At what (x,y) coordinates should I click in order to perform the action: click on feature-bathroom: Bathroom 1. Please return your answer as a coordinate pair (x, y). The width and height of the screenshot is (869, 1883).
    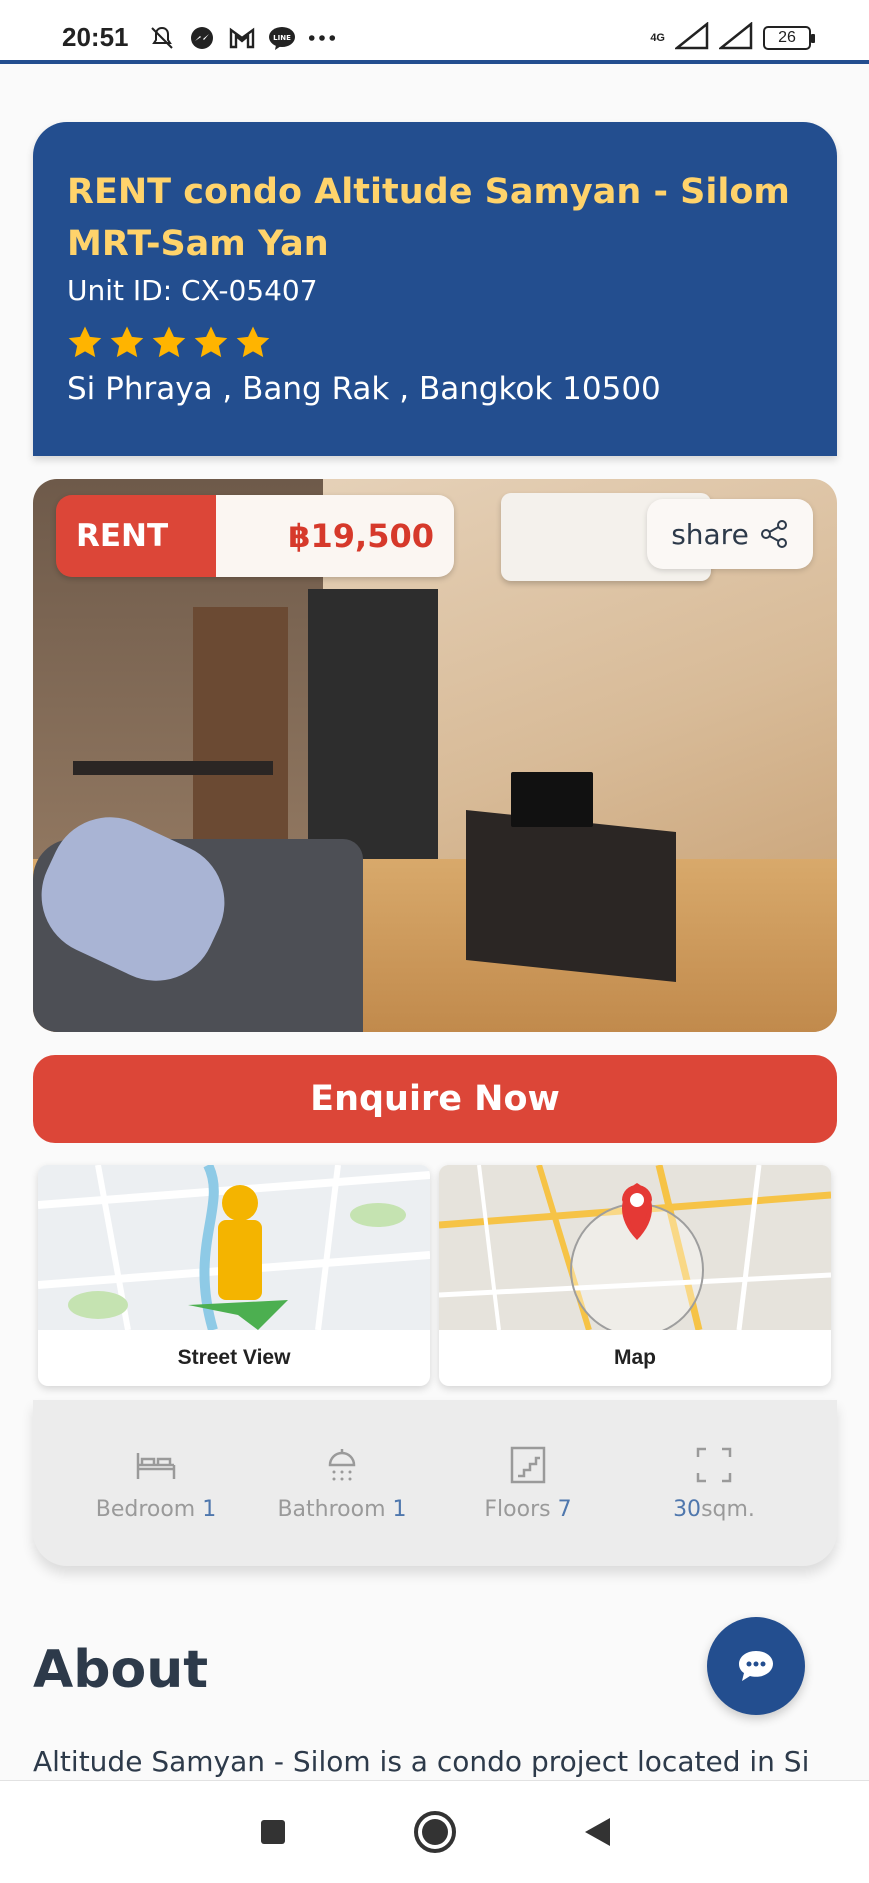
    Looking at the image, I should click on (342, 1483).